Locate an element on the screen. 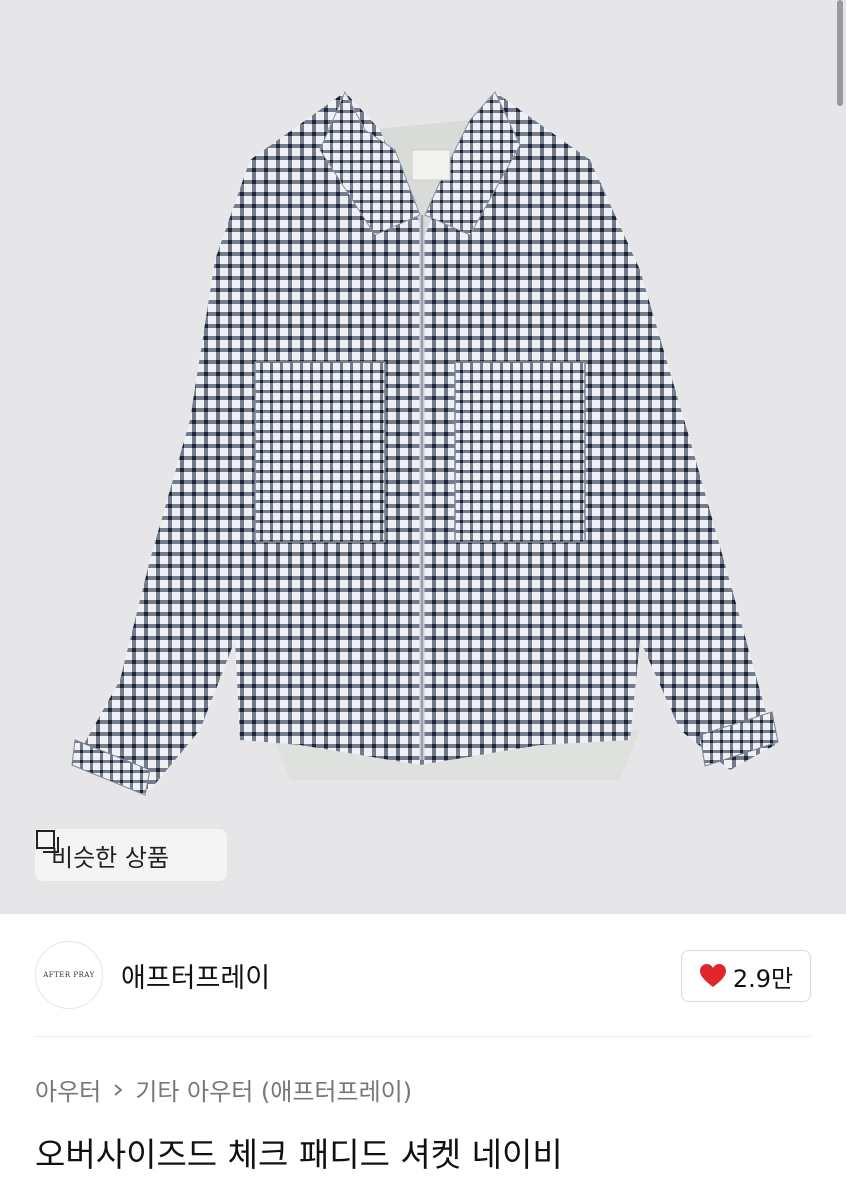  similar-products-button: 비슷한 상품 is located at coordinates (131, 855).